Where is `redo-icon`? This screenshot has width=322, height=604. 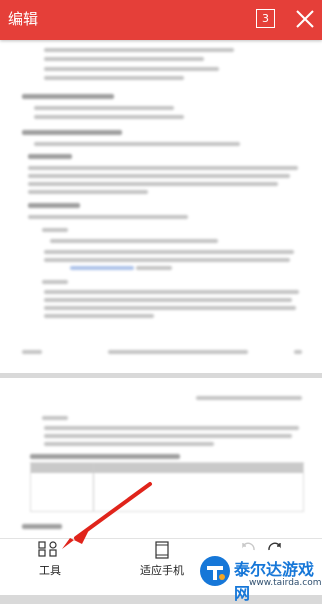 redo-icon is located at coordinates (274, 546).